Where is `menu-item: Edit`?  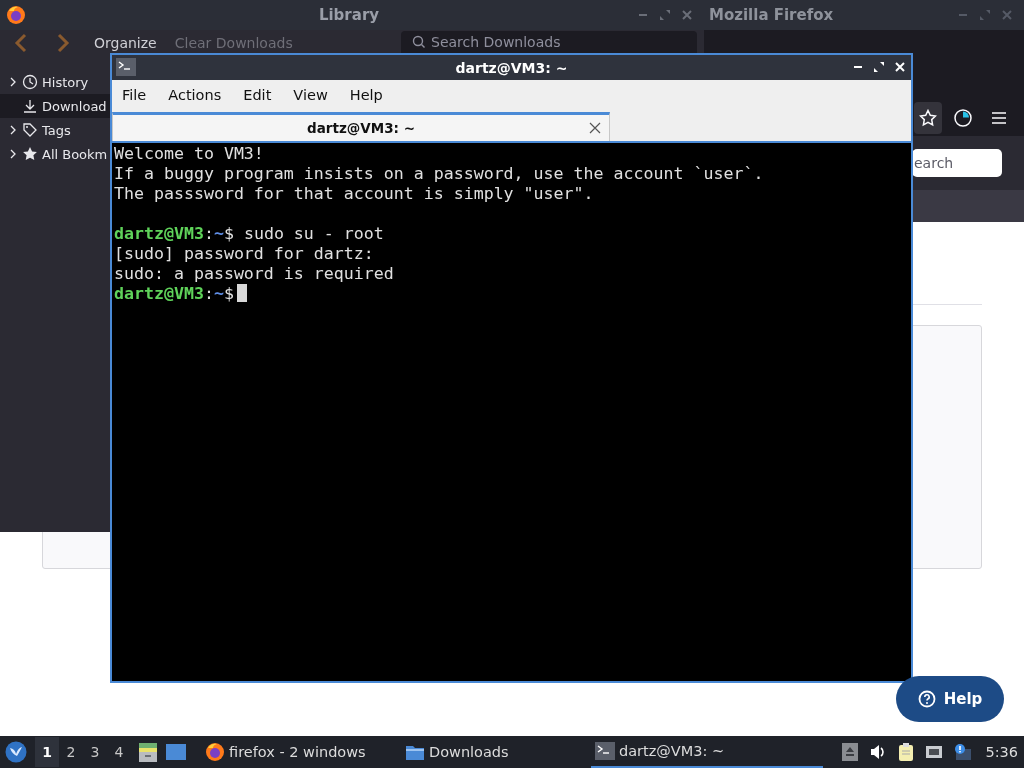 menu-item: Edit is located at coordinates (257, 94).